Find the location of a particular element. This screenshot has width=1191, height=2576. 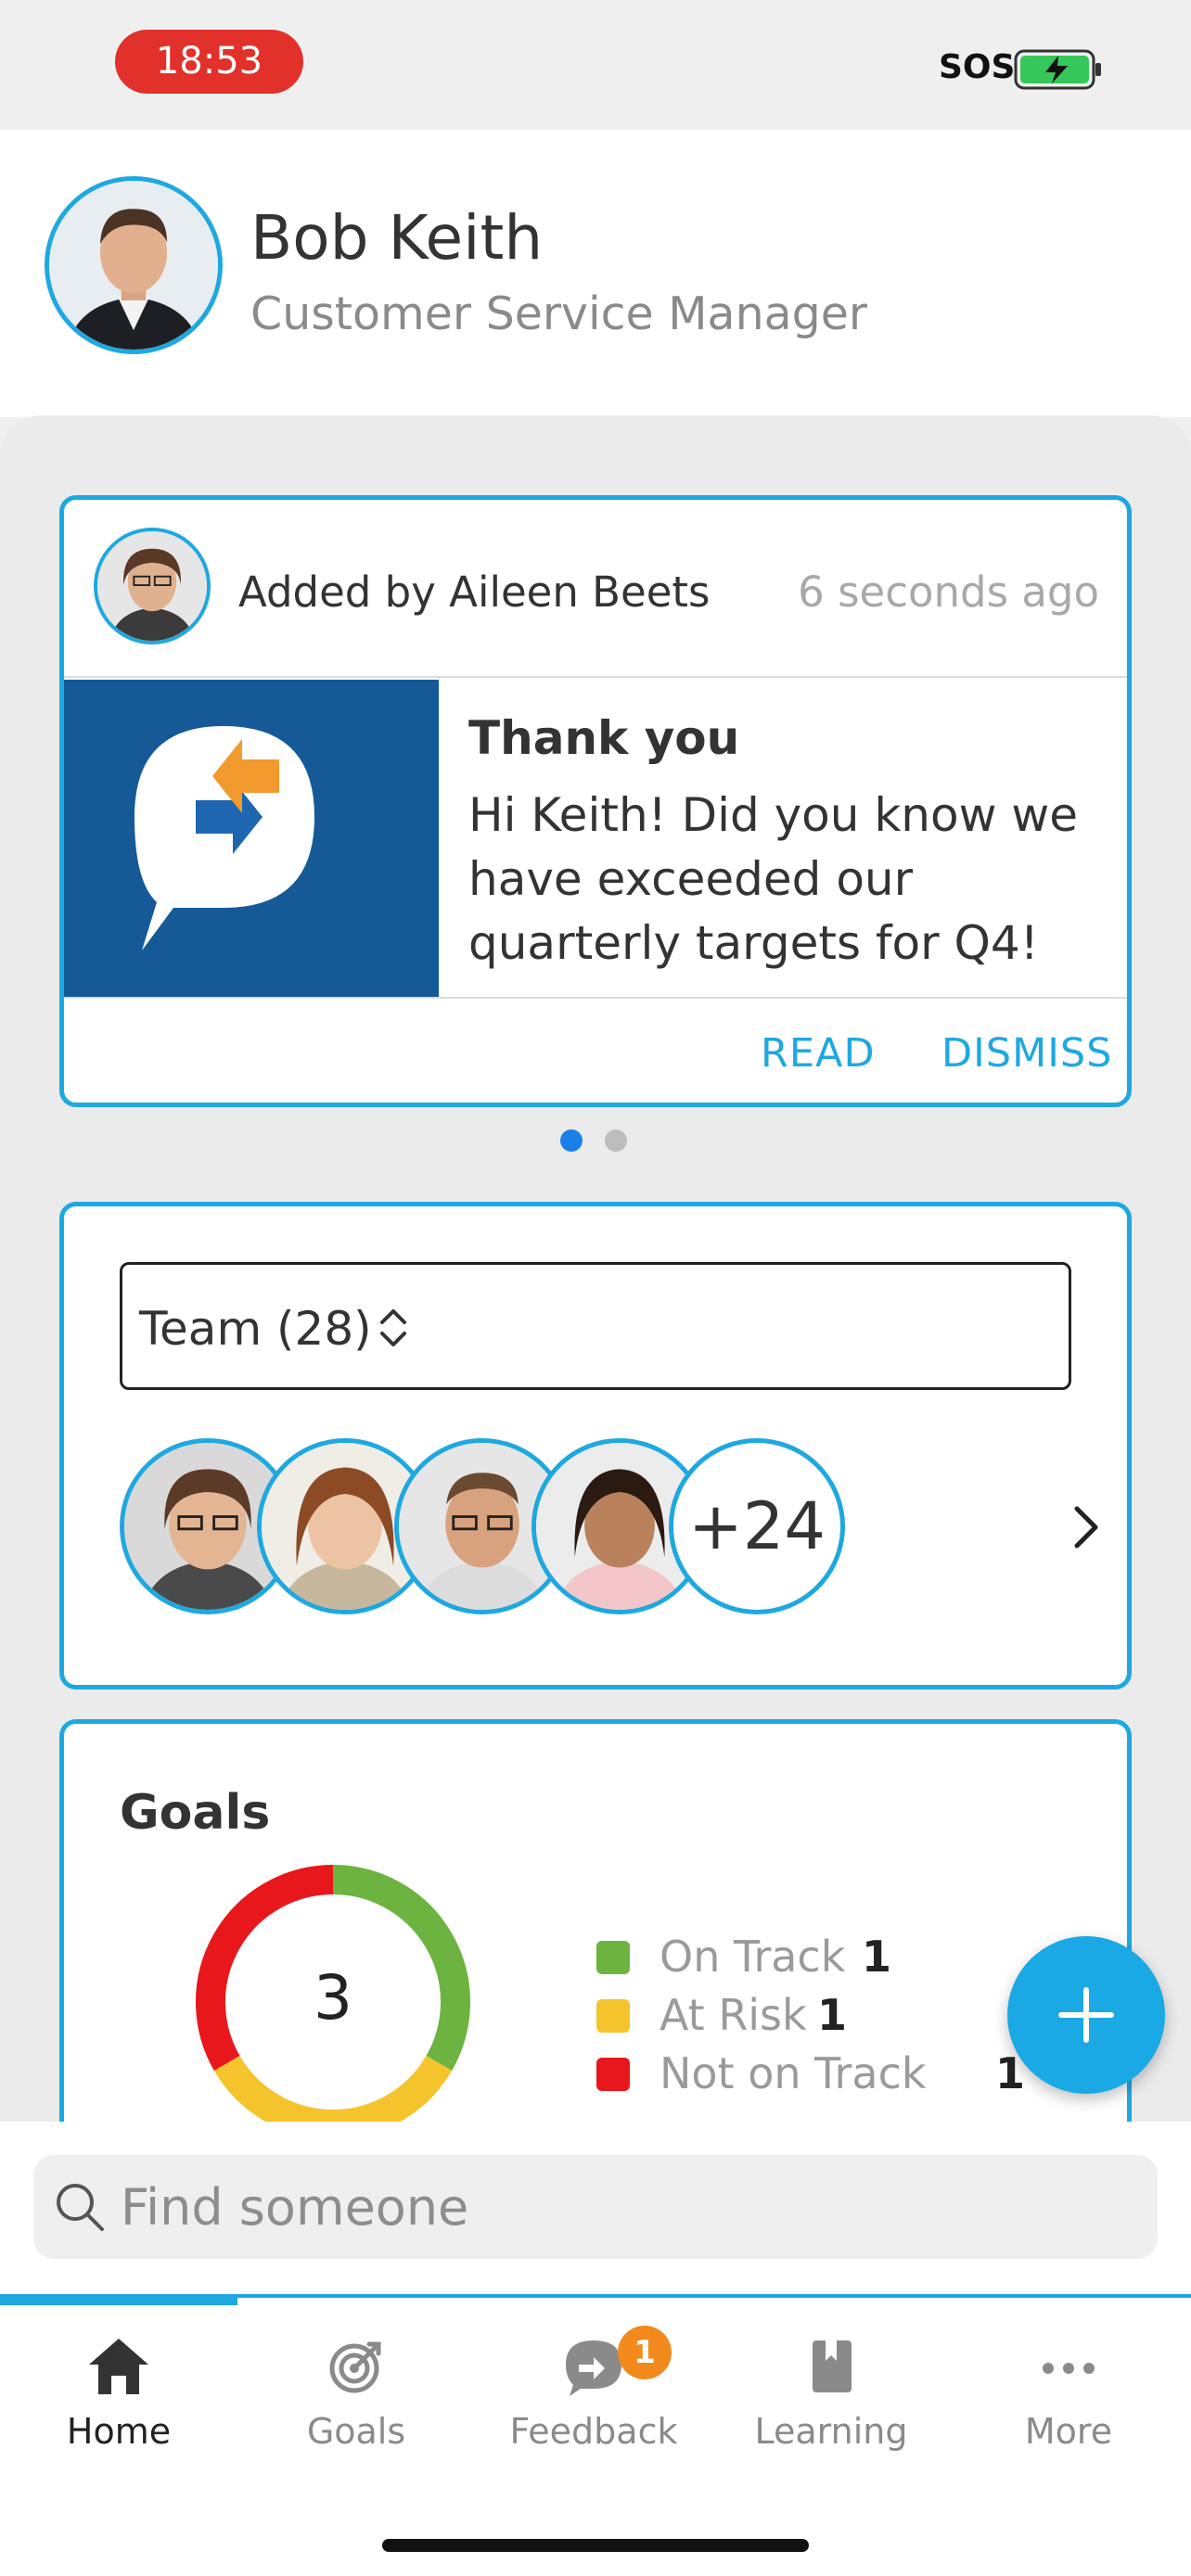

tab-bar: Home Goals 1 Feedback Learning More is located at coordinates (595, 2435).